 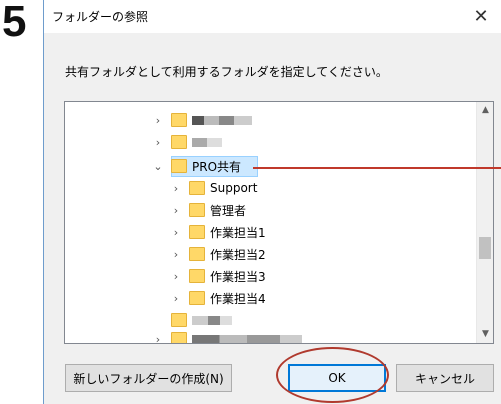 I want to click on new-folder-button: 新しいフォルダーの作成(N), so click(x=148, y=378).